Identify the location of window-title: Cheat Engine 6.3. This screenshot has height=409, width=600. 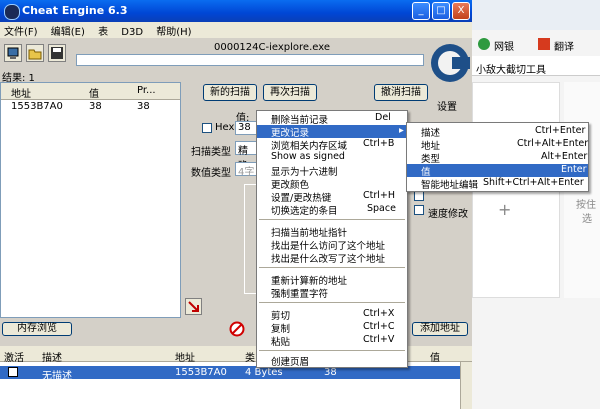
(75, 10).